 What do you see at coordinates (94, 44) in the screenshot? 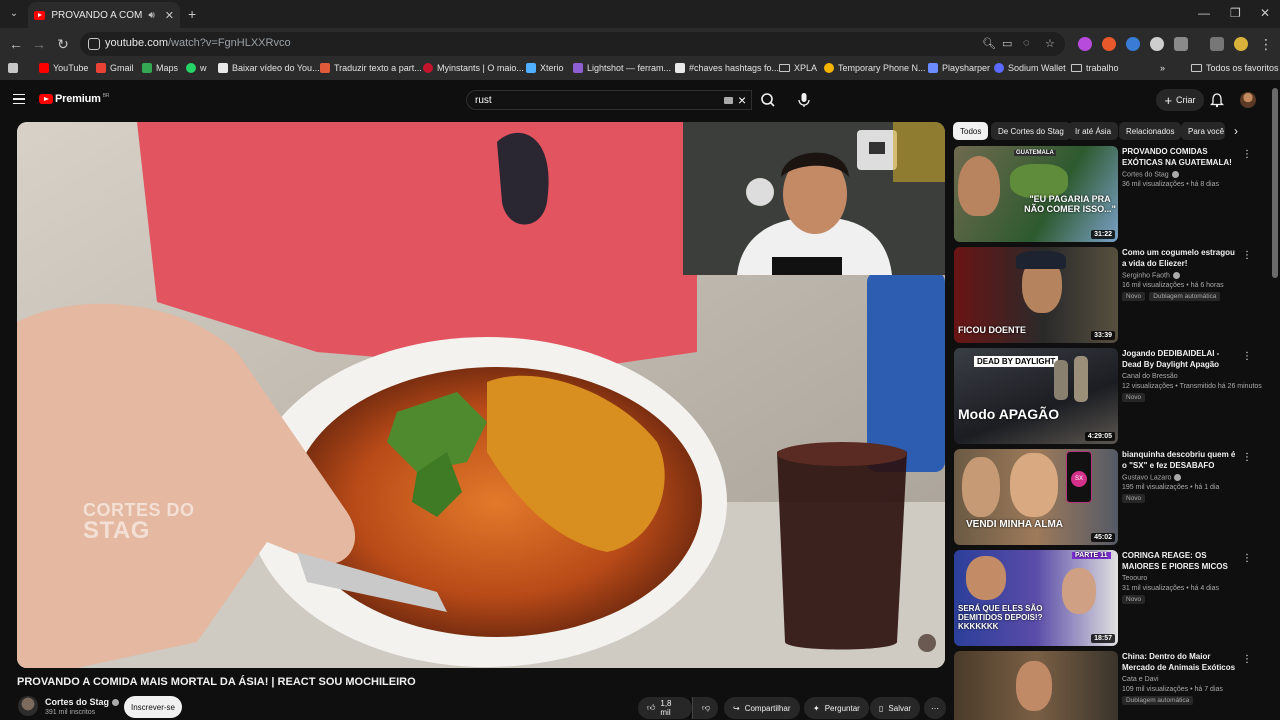
I see `site-info-icon` at bounding box center [94, 44].